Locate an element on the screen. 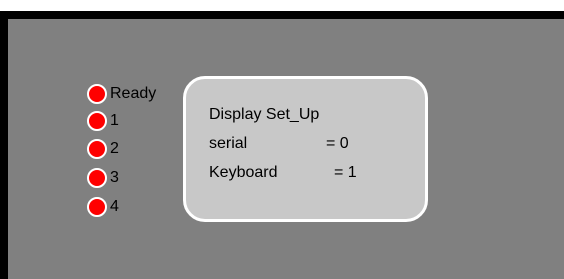 The height and width of the screenshot is (279, 564). indicator-3: 3 is located at coordinates (103, 178).